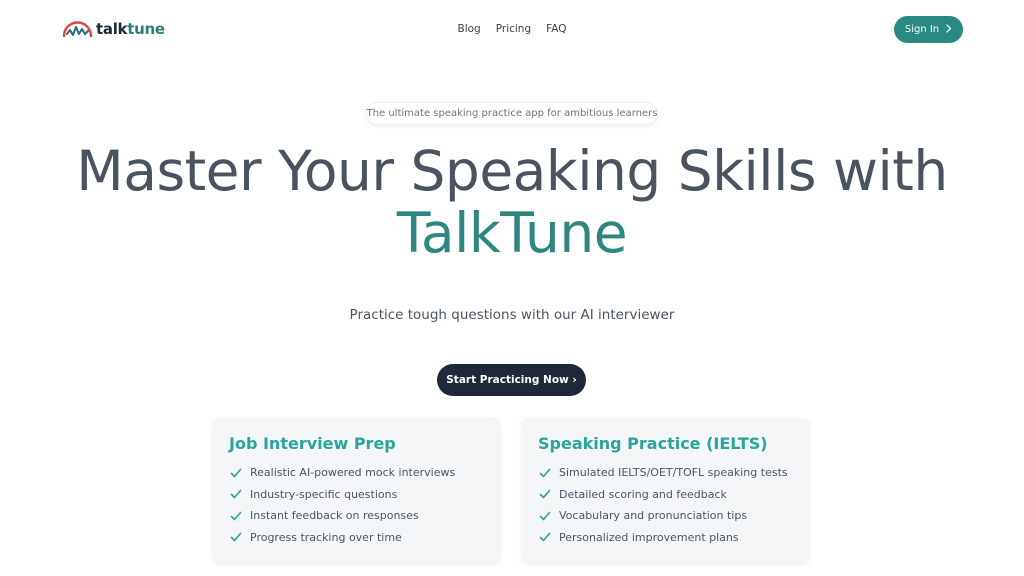 This screenshot has height=576, width=1024. I want to click on list-item: Simulated IELTS/OET/TOFL speaking tests, so click(673, 473).